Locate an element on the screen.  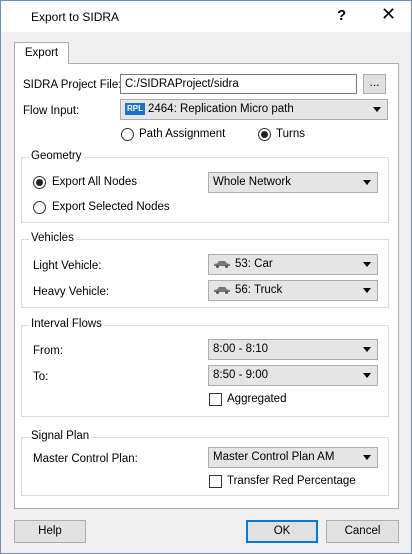
close-icon: ✕ is located at coordinates (388, 14).